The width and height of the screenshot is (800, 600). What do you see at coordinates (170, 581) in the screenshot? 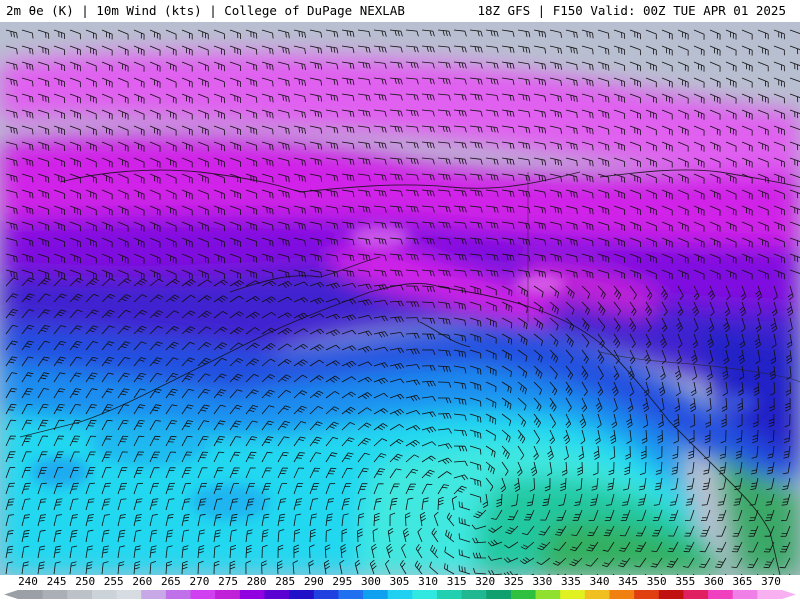
I see `colorbar-tick-label: 265` at bounding box center [170, 581].